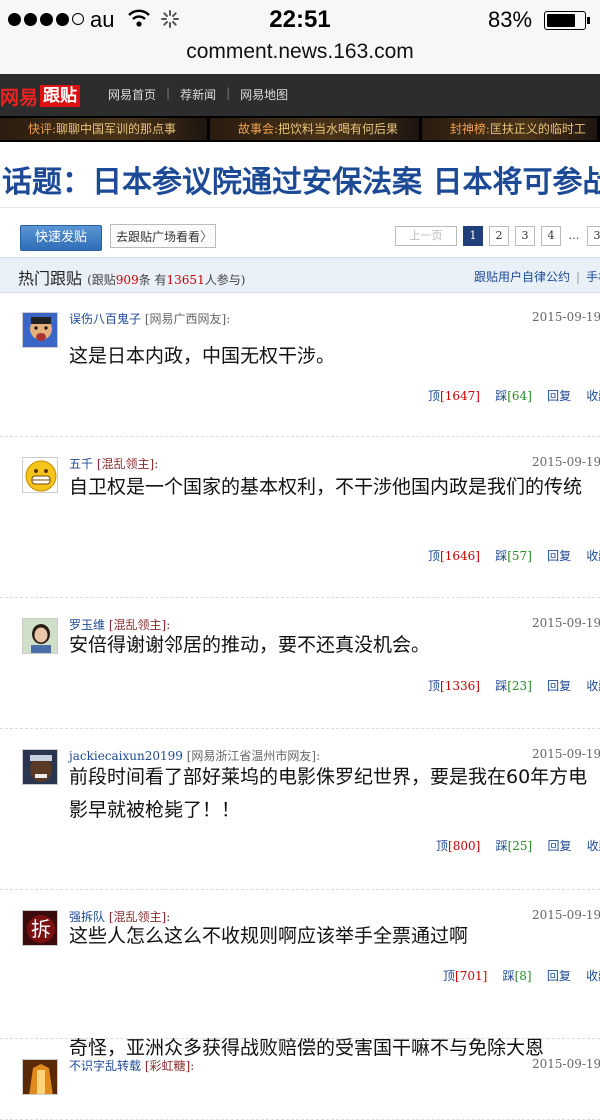 This screenshot has height=1120, width=600. What do you see at coordinates (593, 277) in the screenshot?
I see `mobile-link: 手机` at bounding box center [593, 277].